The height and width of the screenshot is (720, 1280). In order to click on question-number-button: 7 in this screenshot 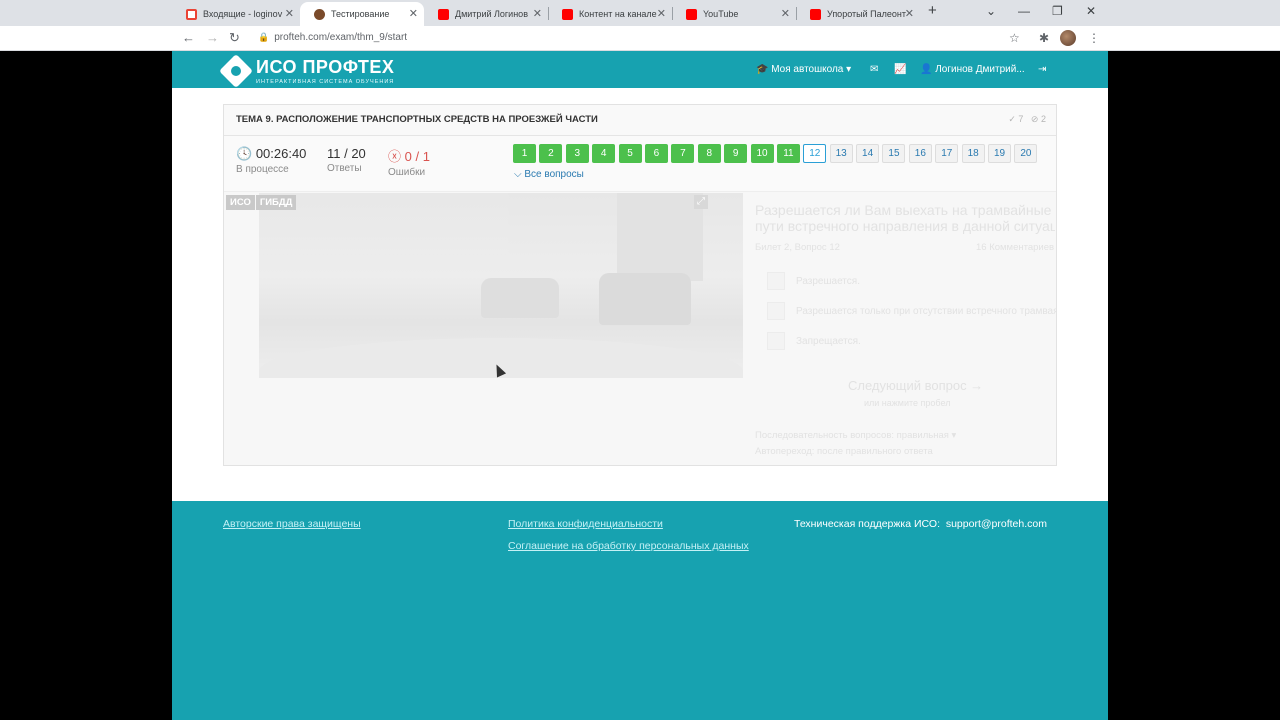, I will do `click(683, 153)`.